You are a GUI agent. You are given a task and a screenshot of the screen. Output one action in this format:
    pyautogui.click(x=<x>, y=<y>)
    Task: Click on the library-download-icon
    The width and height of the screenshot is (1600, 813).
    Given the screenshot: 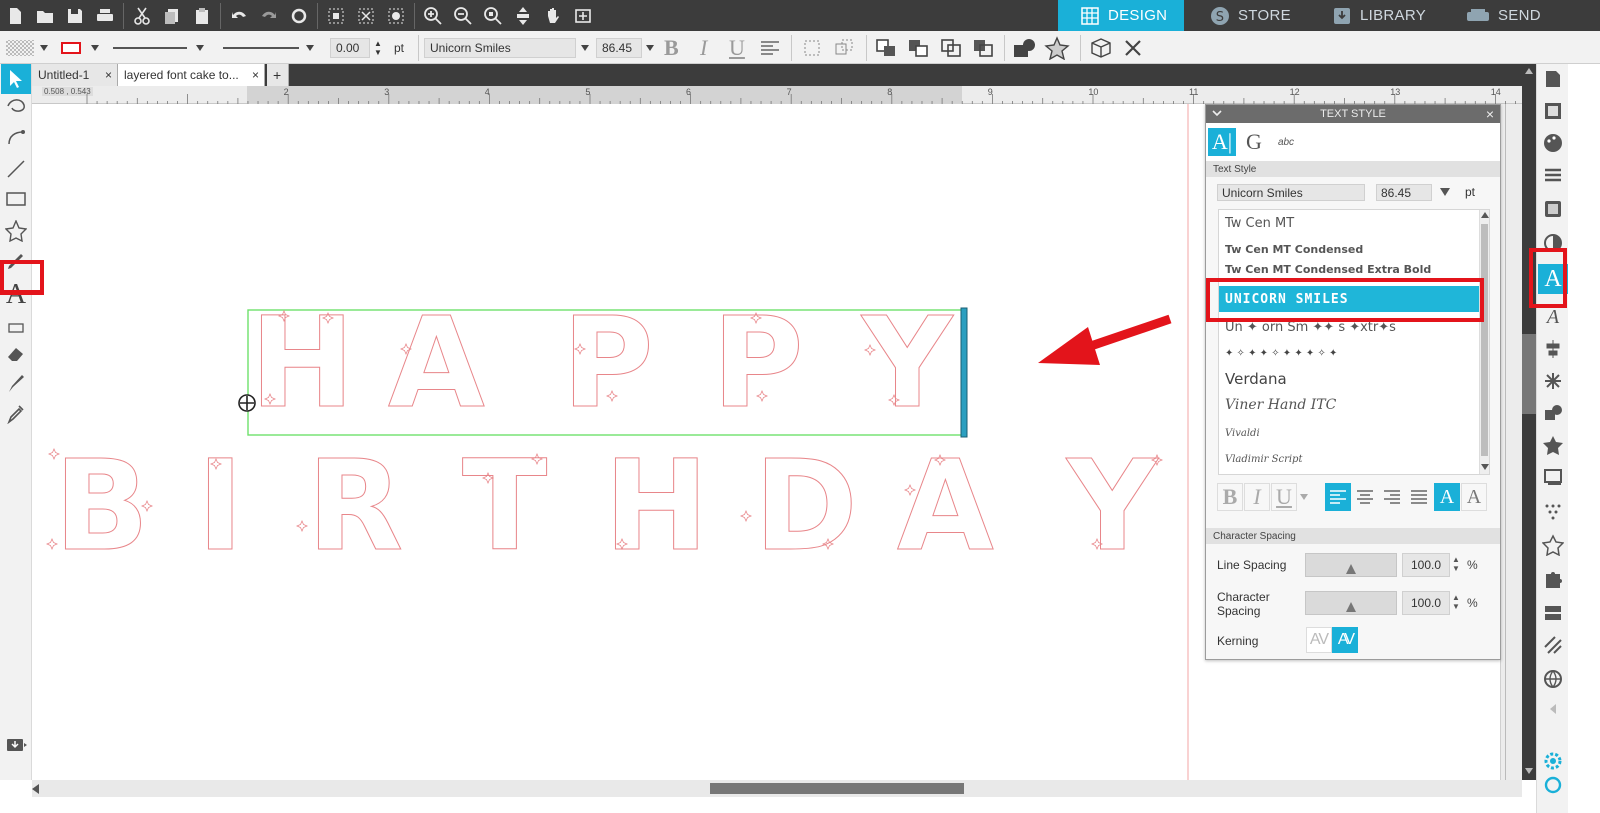 What is the action you would take?
    pyautogui.click(x=16, y=744)
    